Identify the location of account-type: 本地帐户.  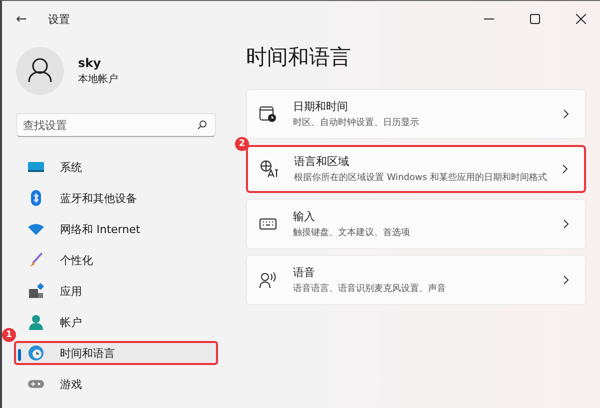
(98, 79).